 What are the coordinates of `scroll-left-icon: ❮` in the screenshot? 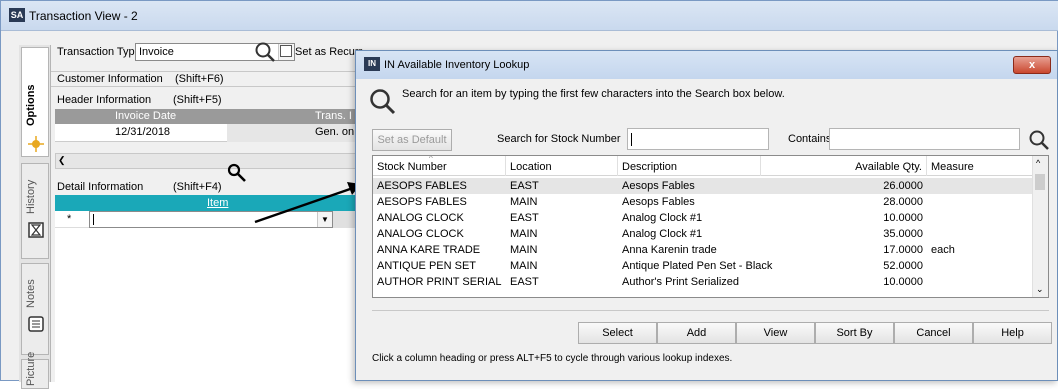 It's located at (62, 160).